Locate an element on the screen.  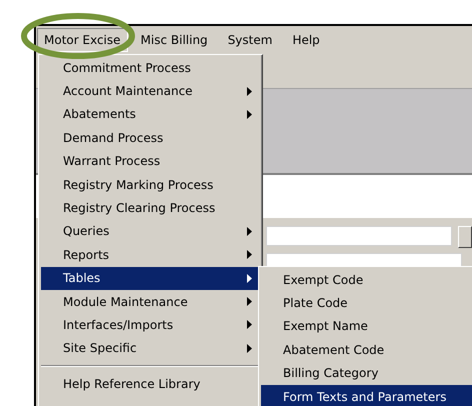
menu-item: Abatement Code is located at coordinates (366, 350).